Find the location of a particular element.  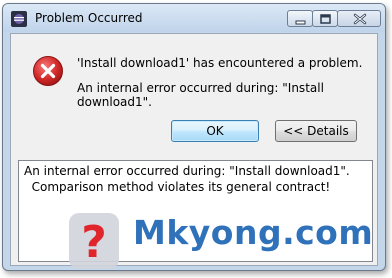

window-title: Problem Occurred is located at coordinates (89, 18).